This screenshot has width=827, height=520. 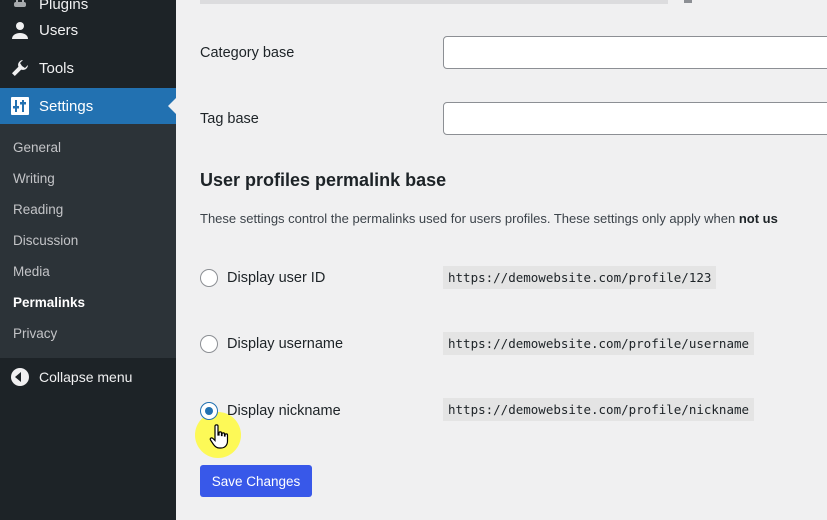 I want to click on description-bold: not us, so click(x=758, y=218).